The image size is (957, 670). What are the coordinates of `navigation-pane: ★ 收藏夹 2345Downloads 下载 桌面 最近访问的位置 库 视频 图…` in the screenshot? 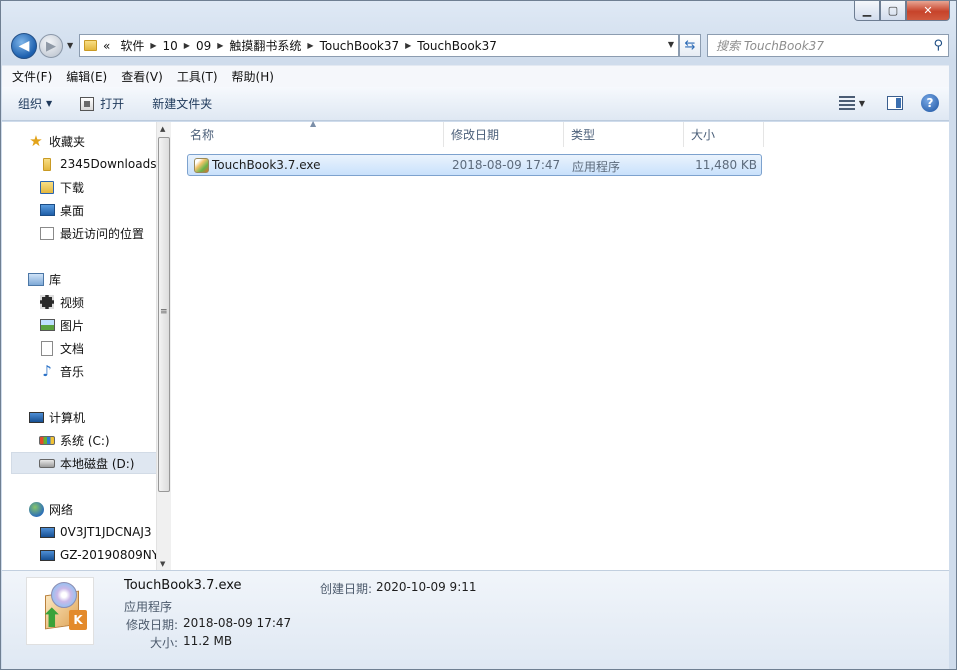 It's located at (79, 346).